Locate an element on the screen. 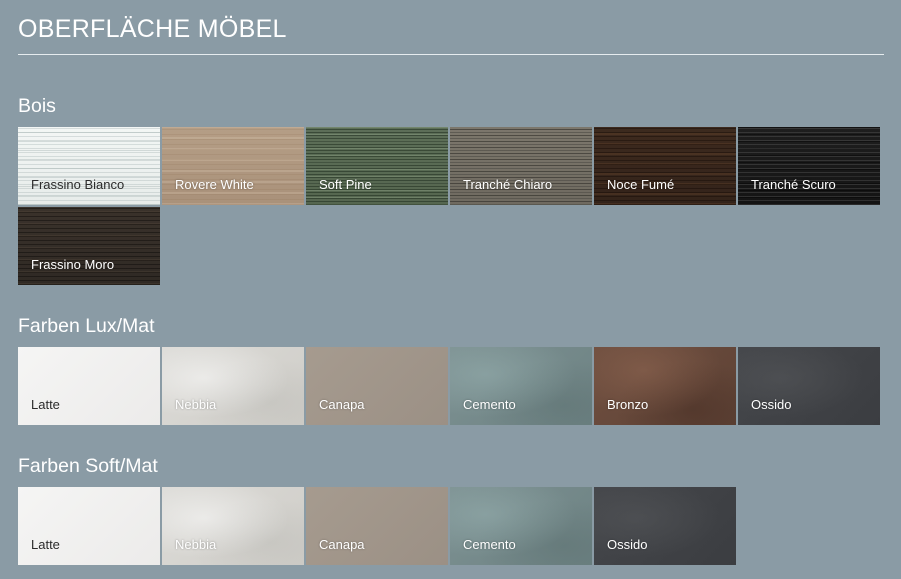 The image size is (901, 579). swatch-label: Frassino Moro is located at coordinates (73, 264).